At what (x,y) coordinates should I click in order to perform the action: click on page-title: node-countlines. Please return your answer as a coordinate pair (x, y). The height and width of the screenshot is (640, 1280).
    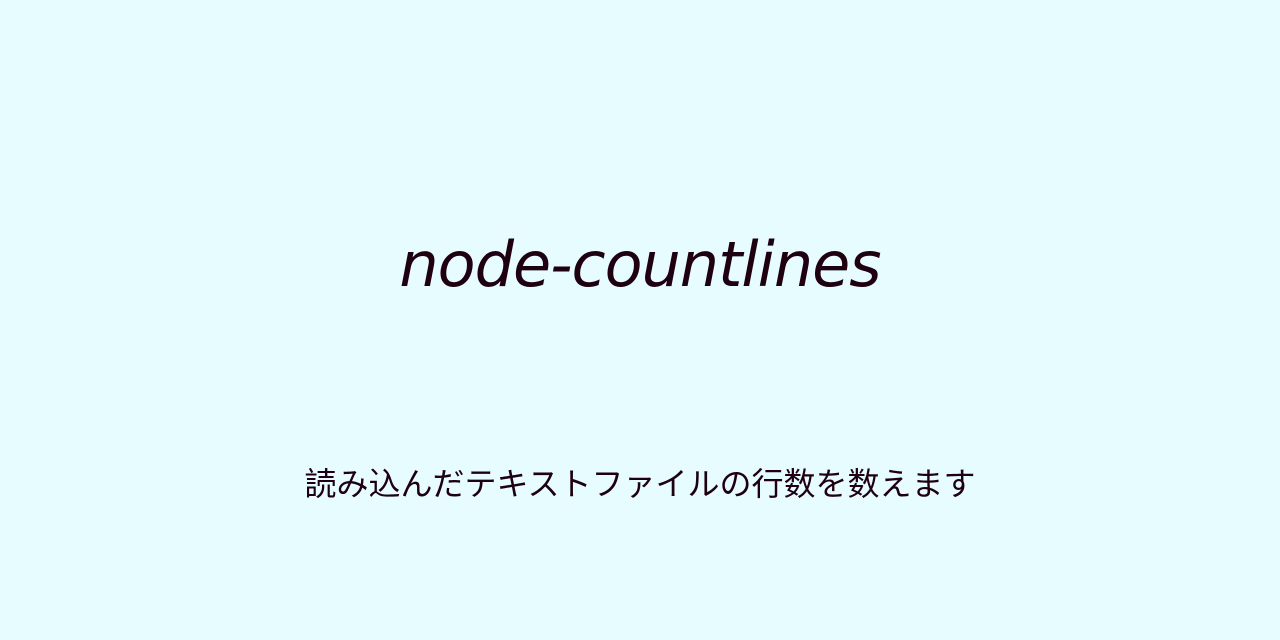
    Looking at the image, I should click on (640, 264).